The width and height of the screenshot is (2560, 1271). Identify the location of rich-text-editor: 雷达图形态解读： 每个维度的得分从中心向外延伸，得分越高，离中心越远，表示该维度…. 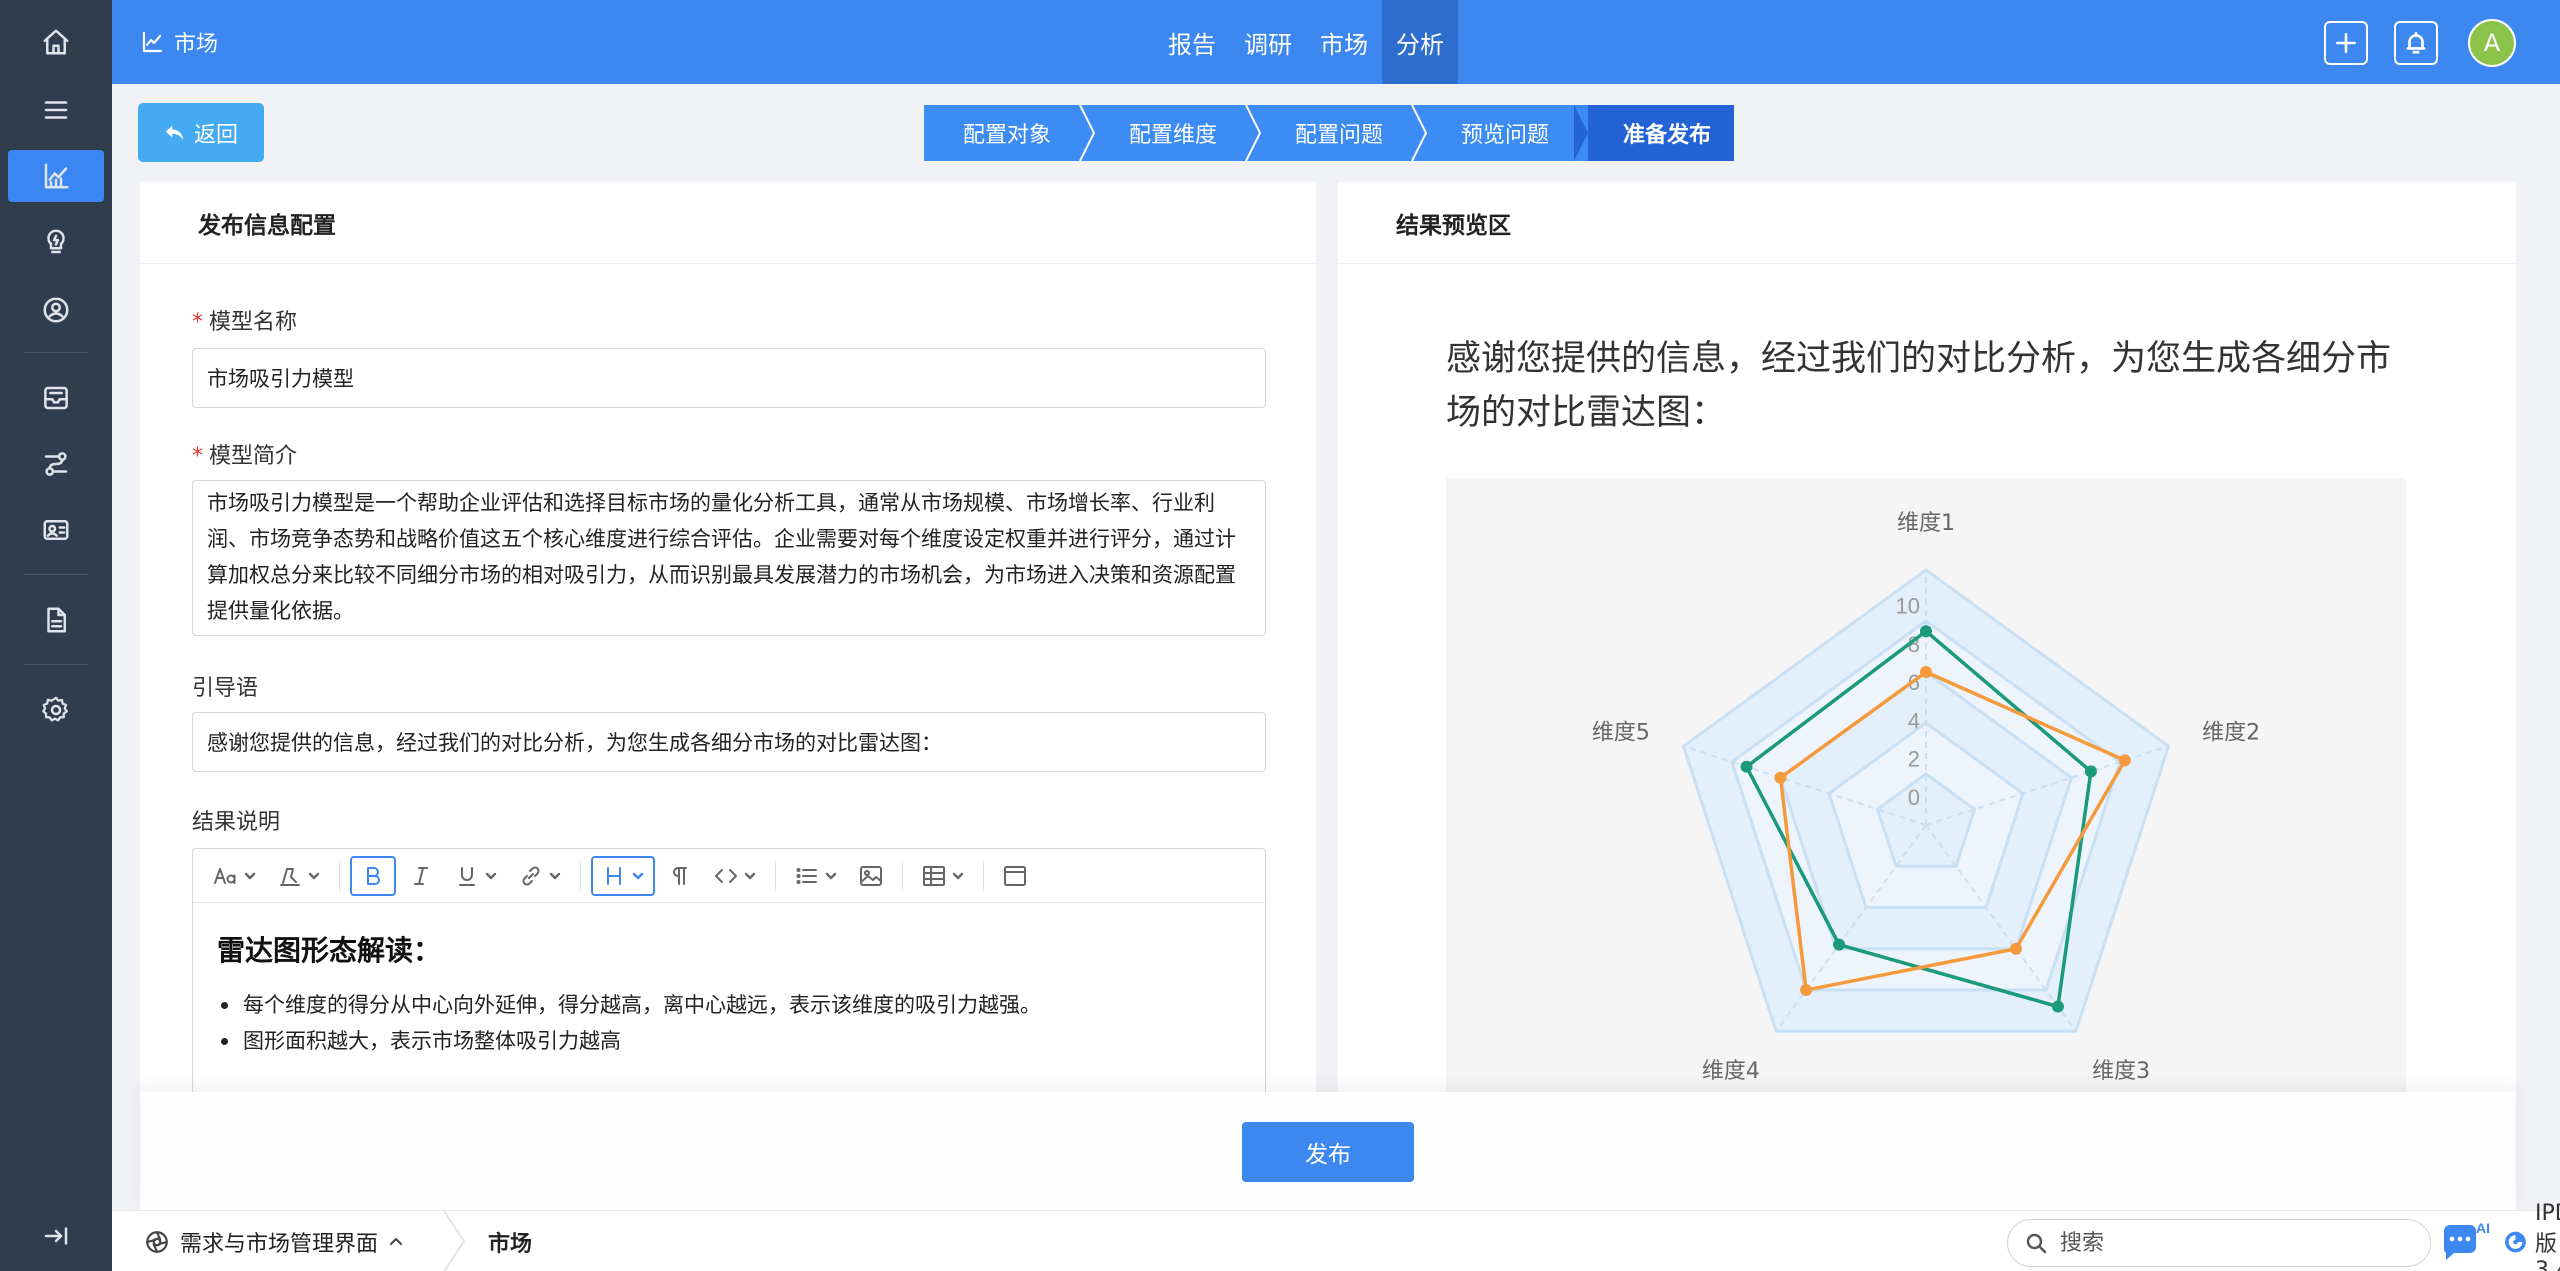
(729, 970).